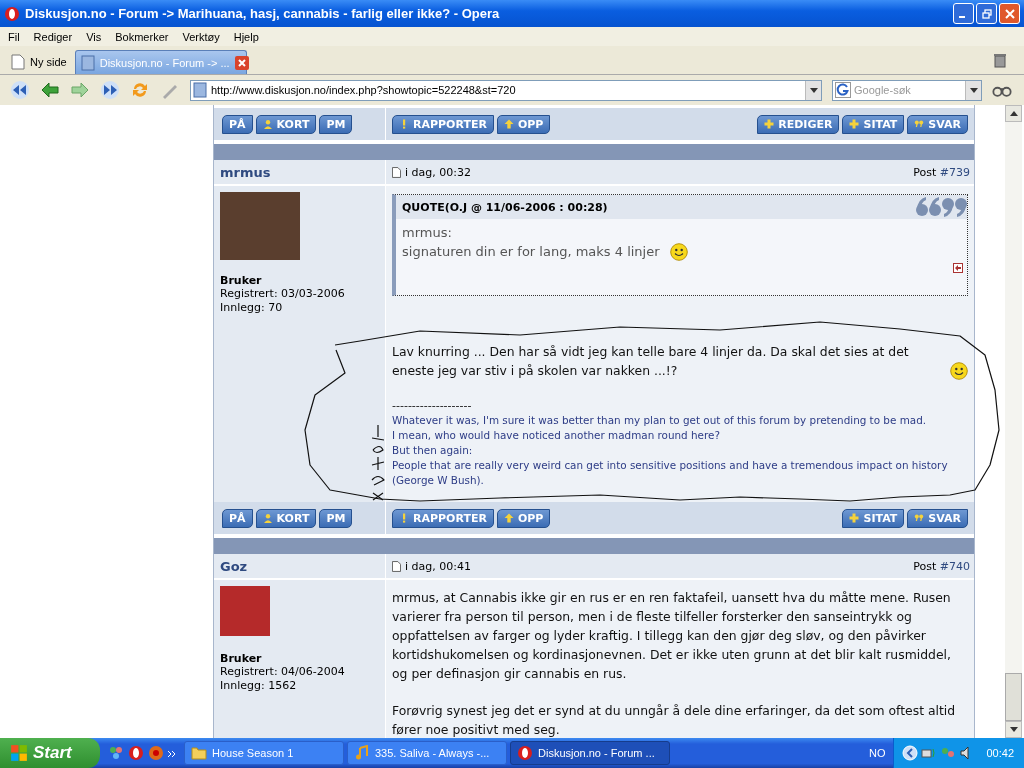  What do you see at coordinates (798, 124) in the screenshot?
I see `forum-button: REDIGER` at bounding box center [798, 124].